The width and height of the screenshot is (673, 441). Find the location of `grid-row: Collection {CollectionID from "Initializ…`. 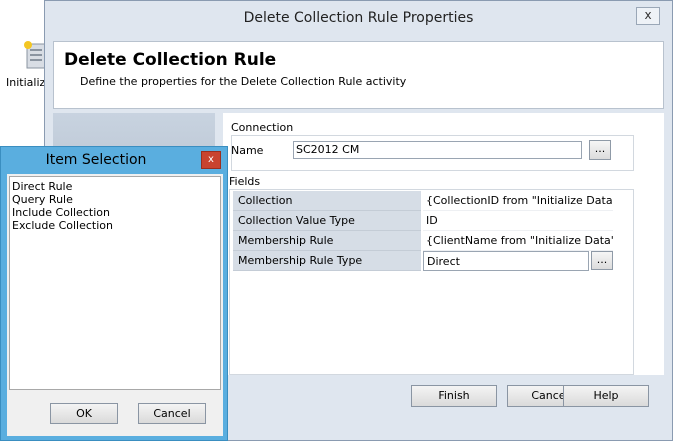

grid-row: Collection {CollectionID from "Initializ… is located at coordinates (423, 201).